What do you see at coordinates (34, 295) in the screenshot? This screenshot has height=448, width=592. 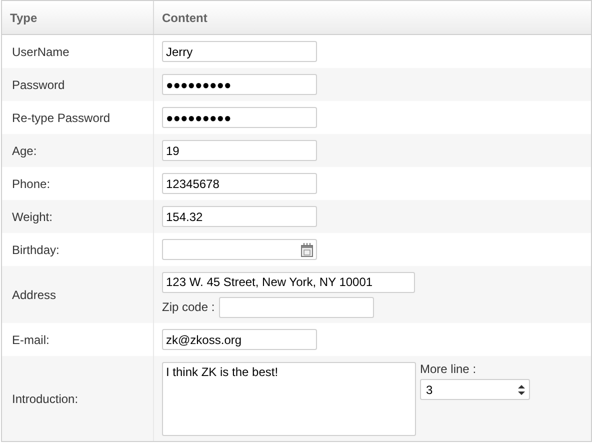 I see `field-label: Address` at bounding box center [34, 295].